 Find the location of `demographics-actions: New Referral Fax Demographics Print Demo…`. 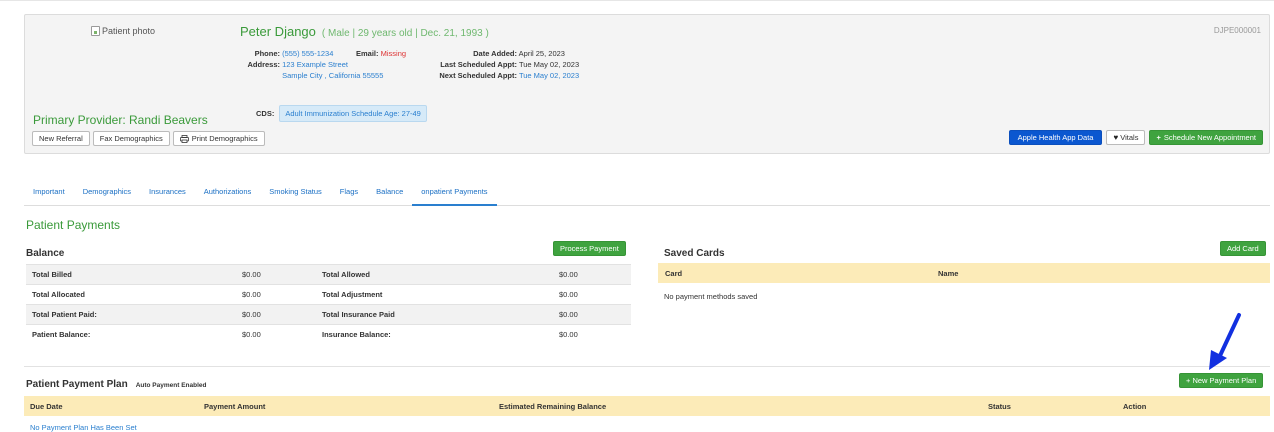

demographics-actions: New Referral Fax Demographics Print Demo… is located at coordinates (148, 138).